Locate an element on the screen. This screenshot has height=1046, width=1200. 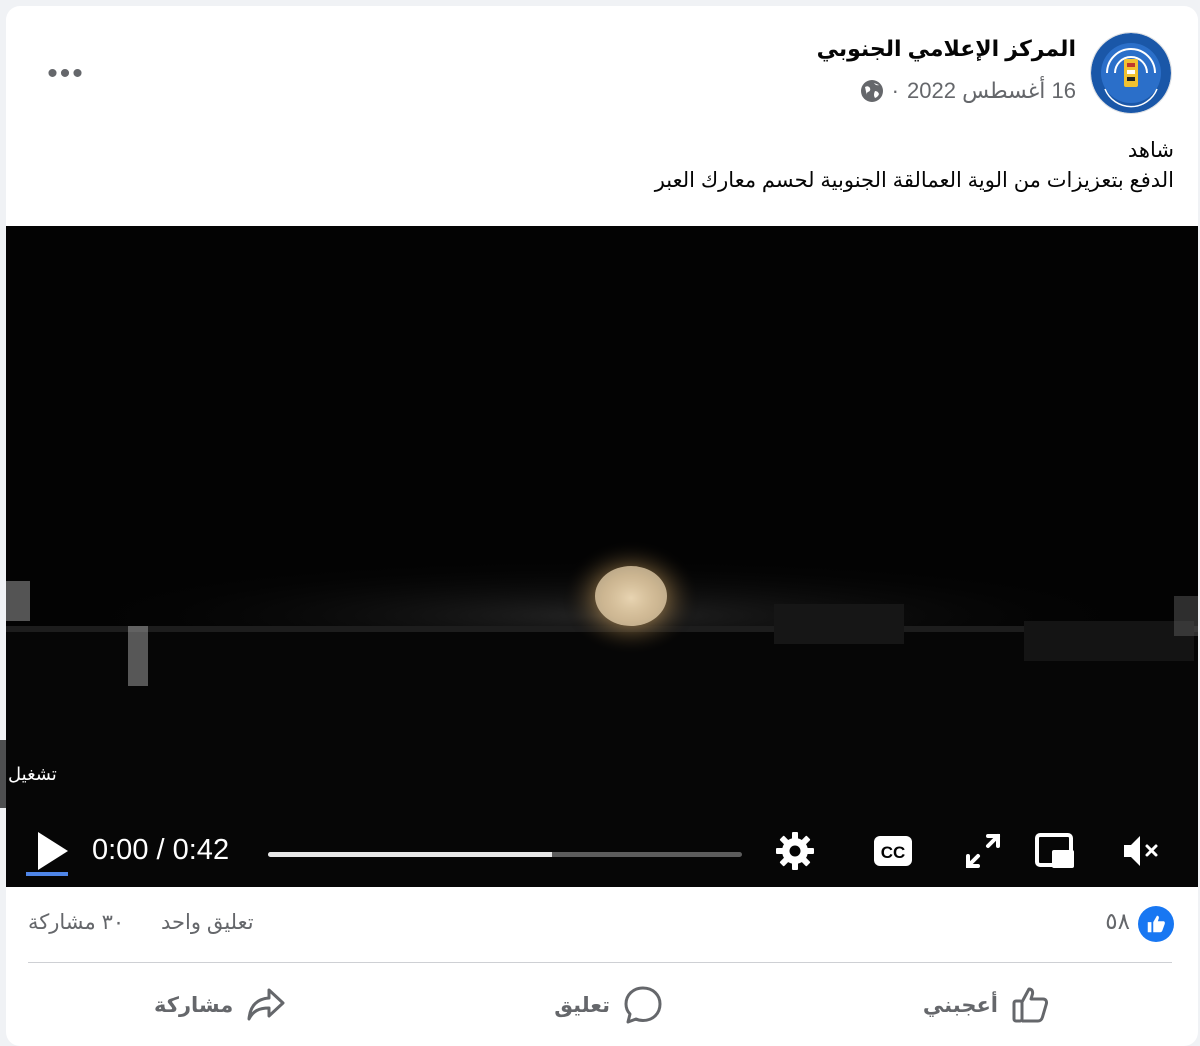
video-time: 0:00 / 0:42 is located at coordinates (160, 850).